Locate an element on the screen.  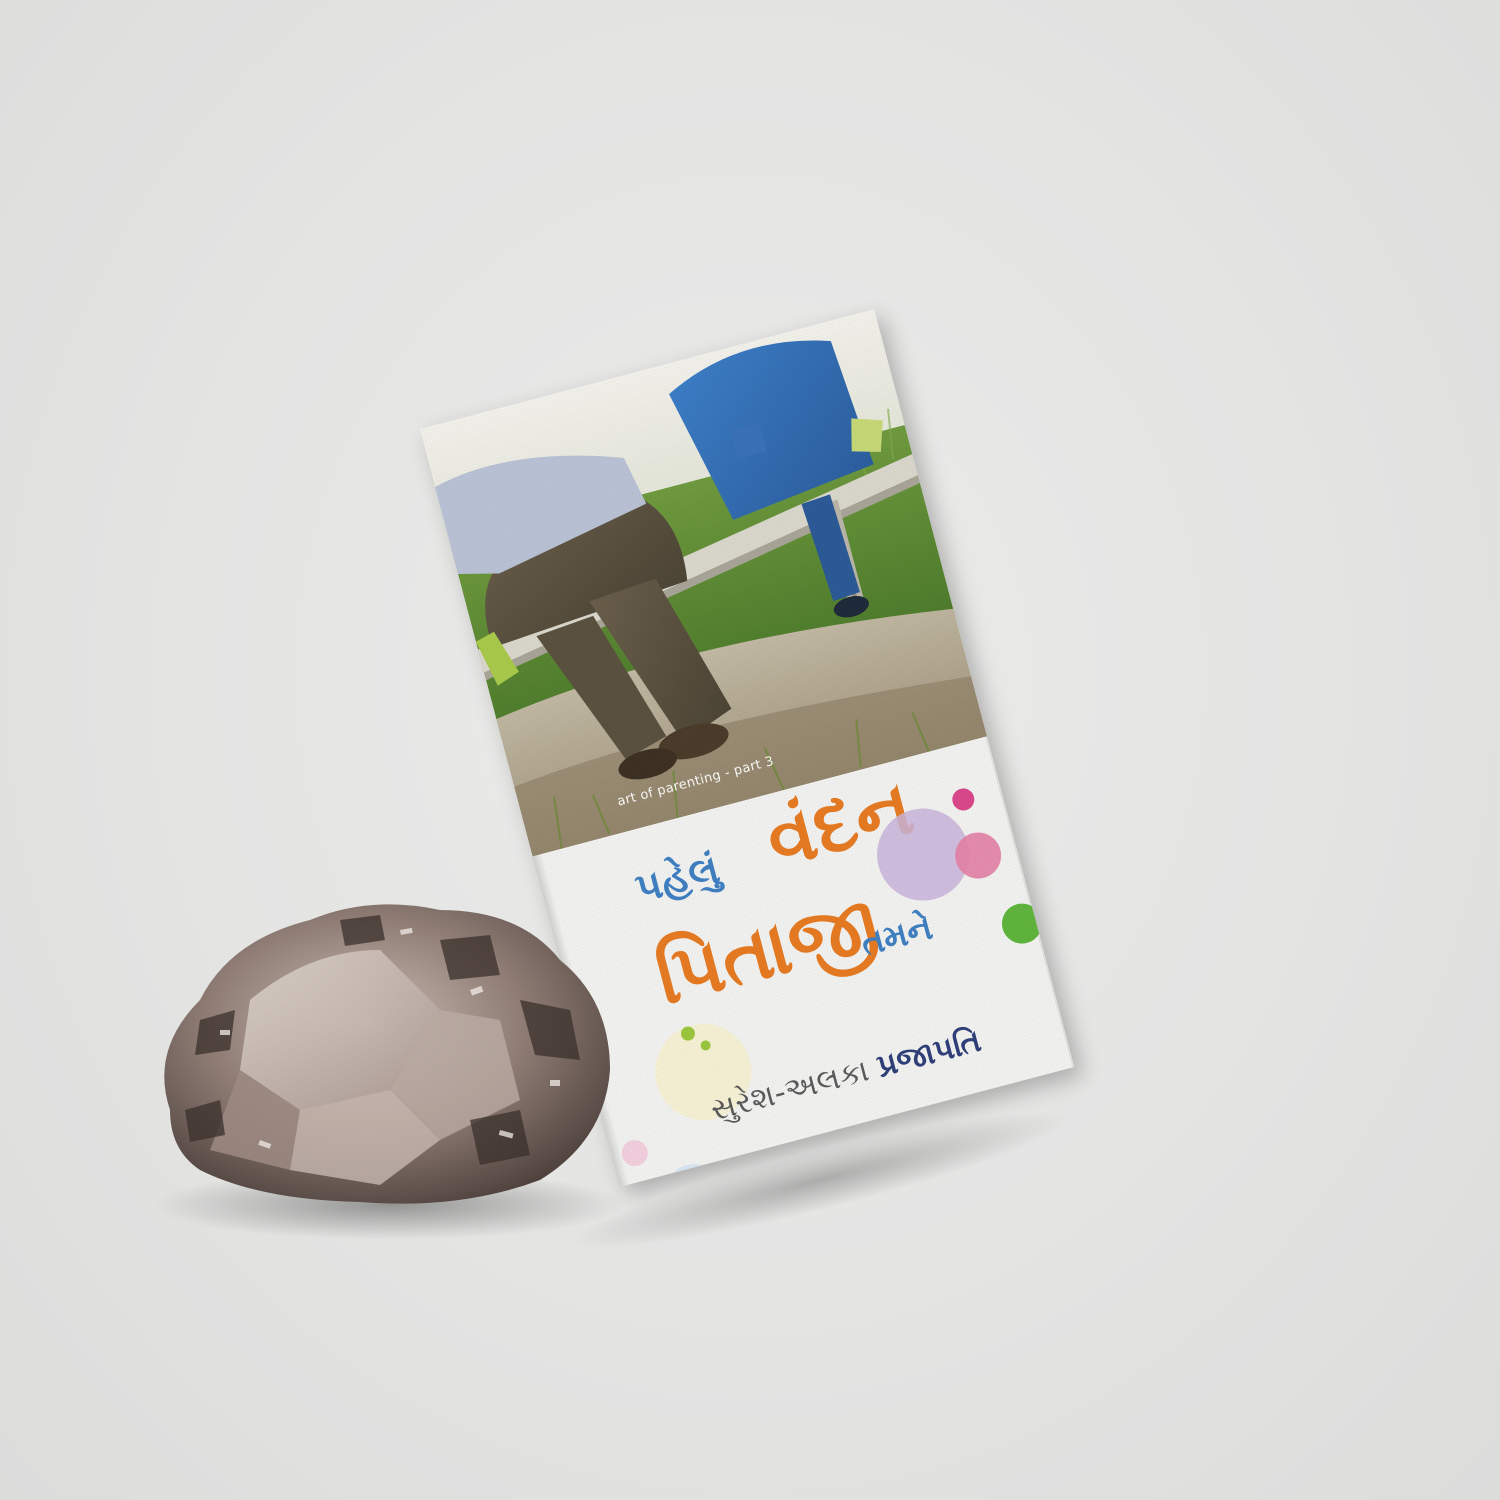
mica-rock is located at coordinates (387, 1054).